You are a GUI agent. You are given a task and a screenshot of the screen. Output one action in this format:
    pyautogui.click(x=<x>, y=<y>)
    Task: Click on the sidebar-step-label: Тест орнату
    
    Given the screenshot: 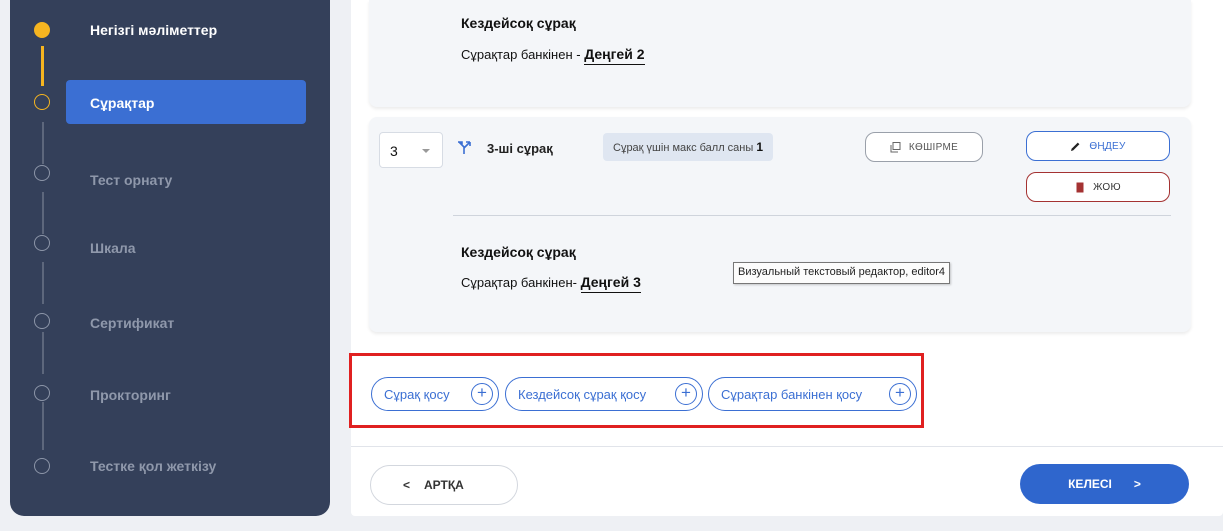 What is the action you would take?
    pyautogui.click(x=131, y=180)
    